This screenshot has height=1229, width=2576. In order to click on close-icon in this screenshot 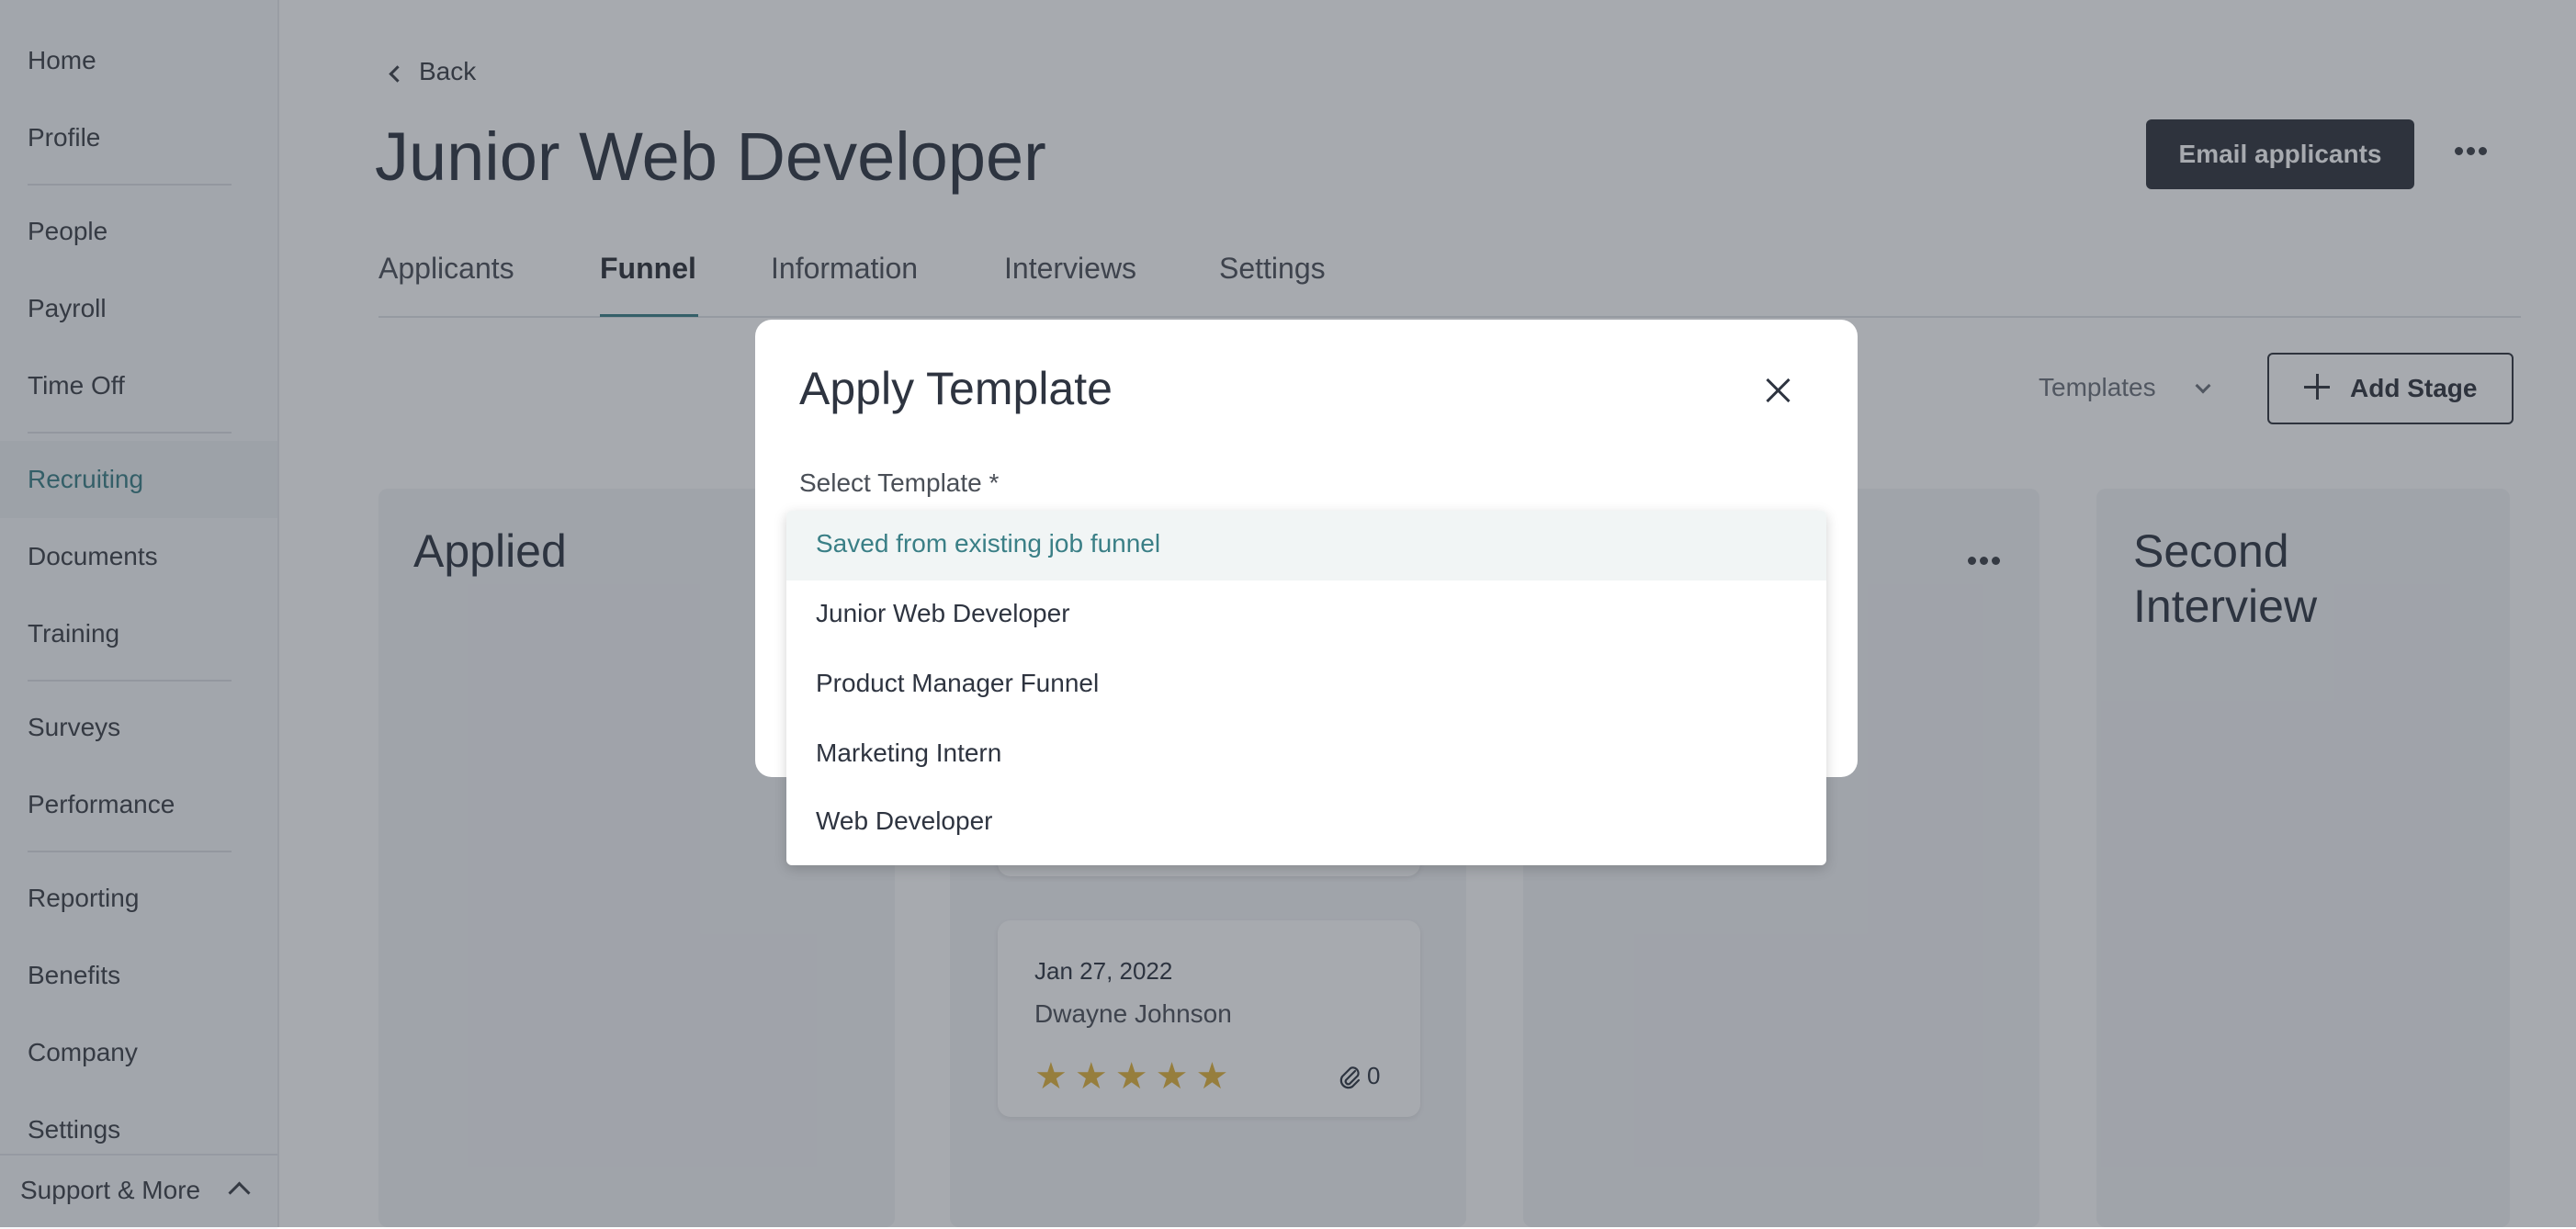, I will do `click(1777, 390)`.